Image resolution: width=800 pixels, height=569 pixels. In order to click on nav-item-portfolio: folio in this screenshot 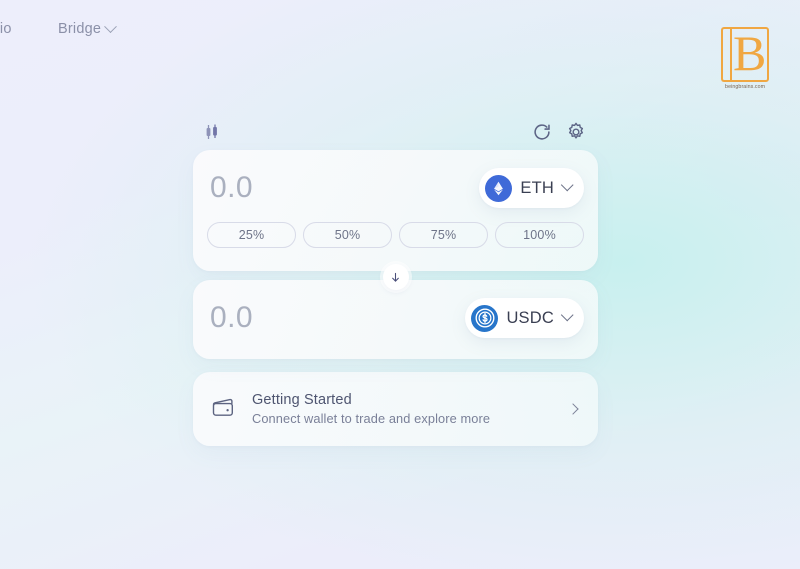, I will do `click(6, 29)`.